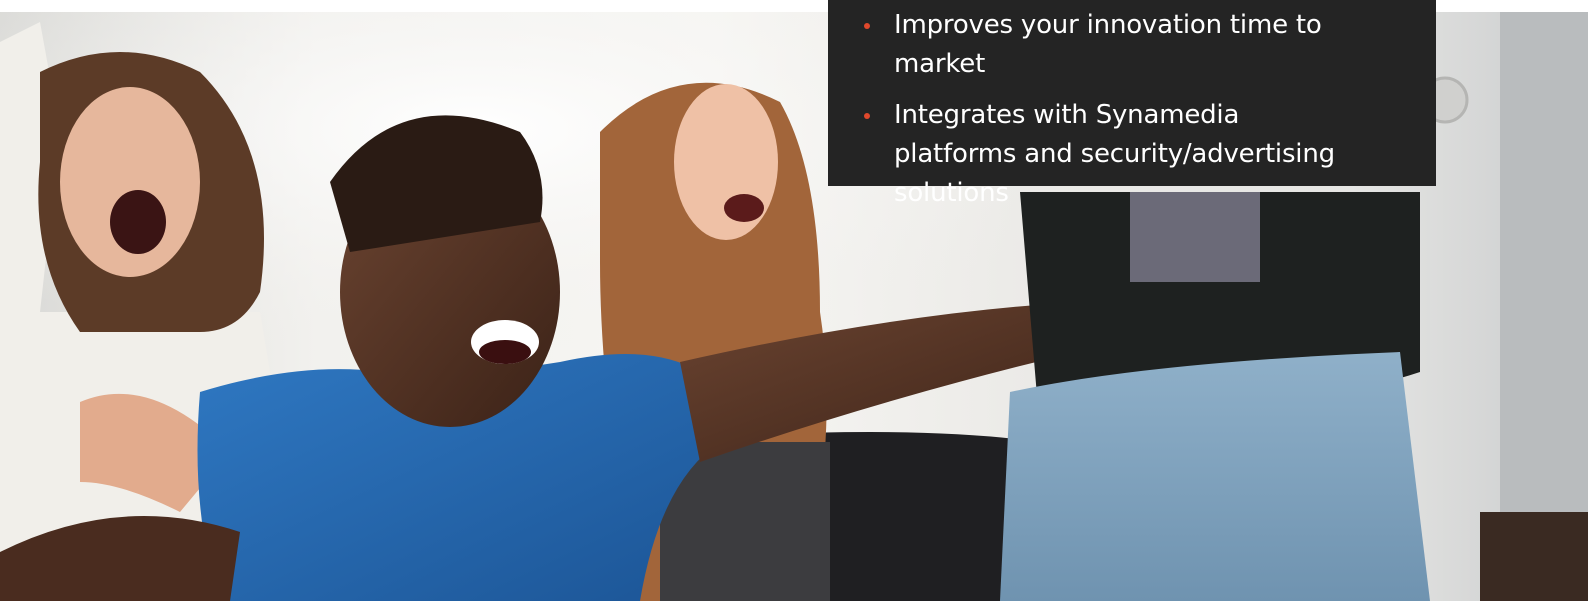 The height and width of the screenshot is (601, 1588). I want to click on feature-item-time-to-market: Improves your innovation time to market, so click(1140, 45).